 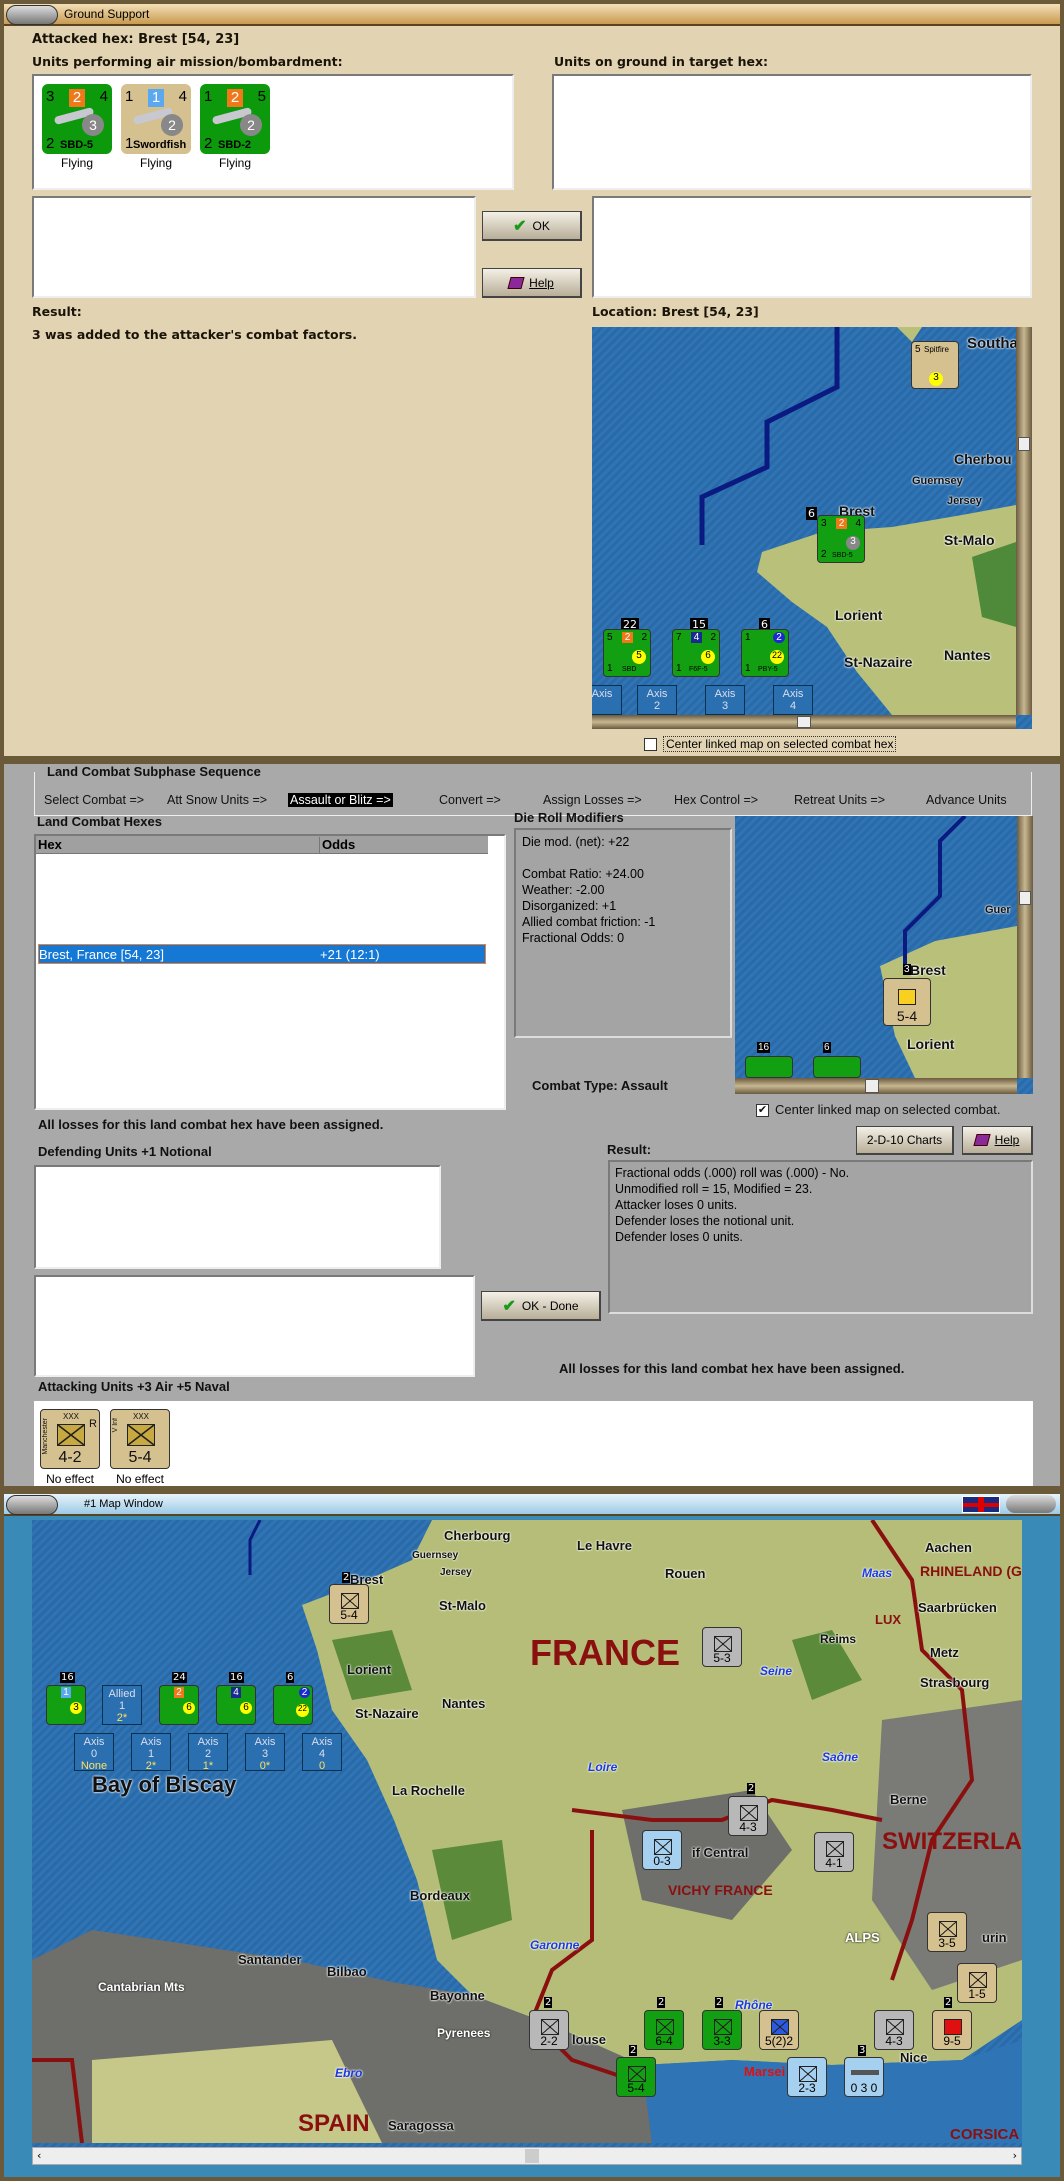 I want to click on unit-name: SBD, so click(x=629, y=669).